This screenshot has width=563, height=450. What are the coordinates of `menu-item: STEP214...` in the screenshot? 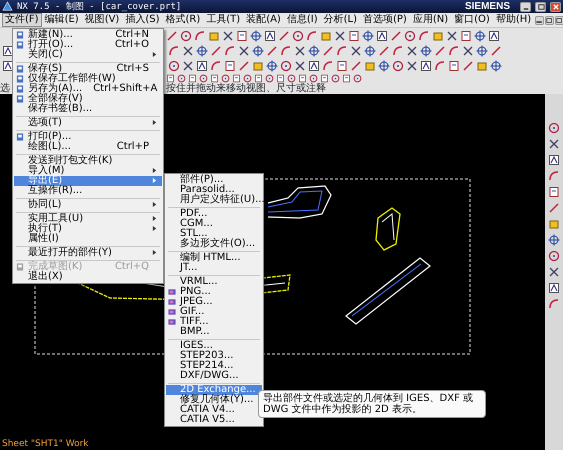 It's located at (214, 366).